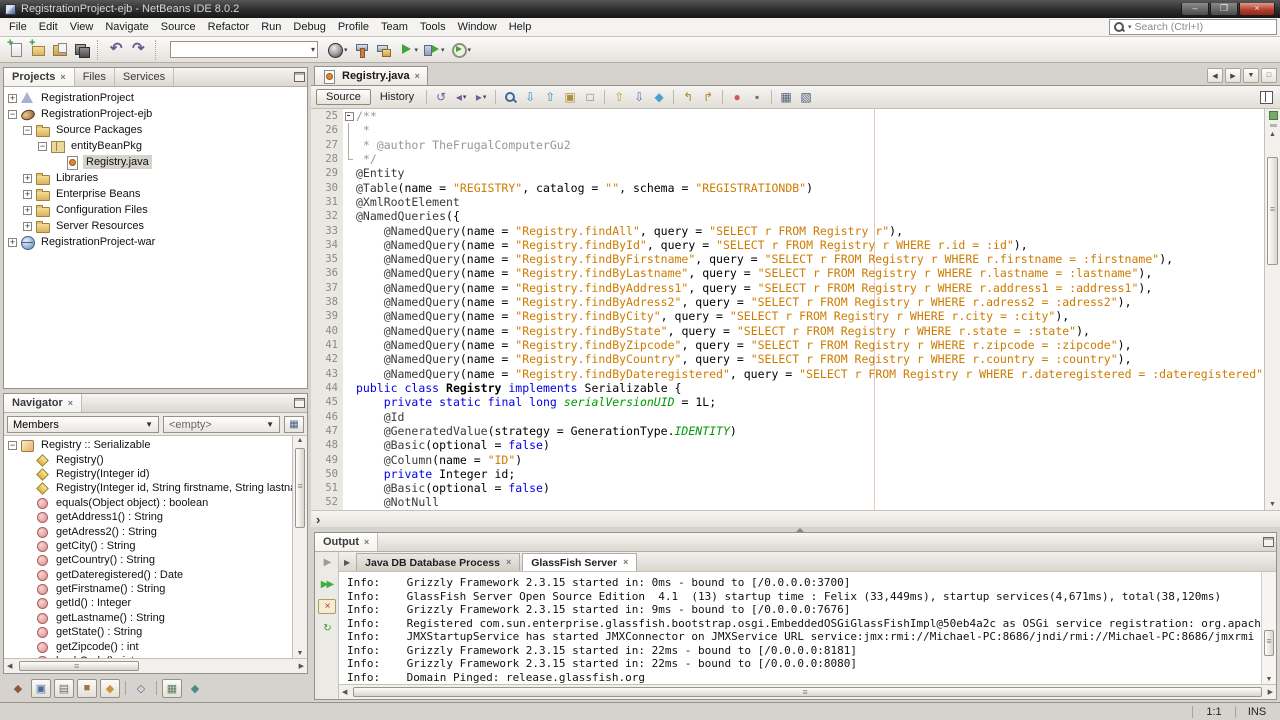 The width and height of the screenshot is (1280, 720). Describe the element at coordinates (145, 77) in the screenshot. I see `tab-services: Services` at that location.